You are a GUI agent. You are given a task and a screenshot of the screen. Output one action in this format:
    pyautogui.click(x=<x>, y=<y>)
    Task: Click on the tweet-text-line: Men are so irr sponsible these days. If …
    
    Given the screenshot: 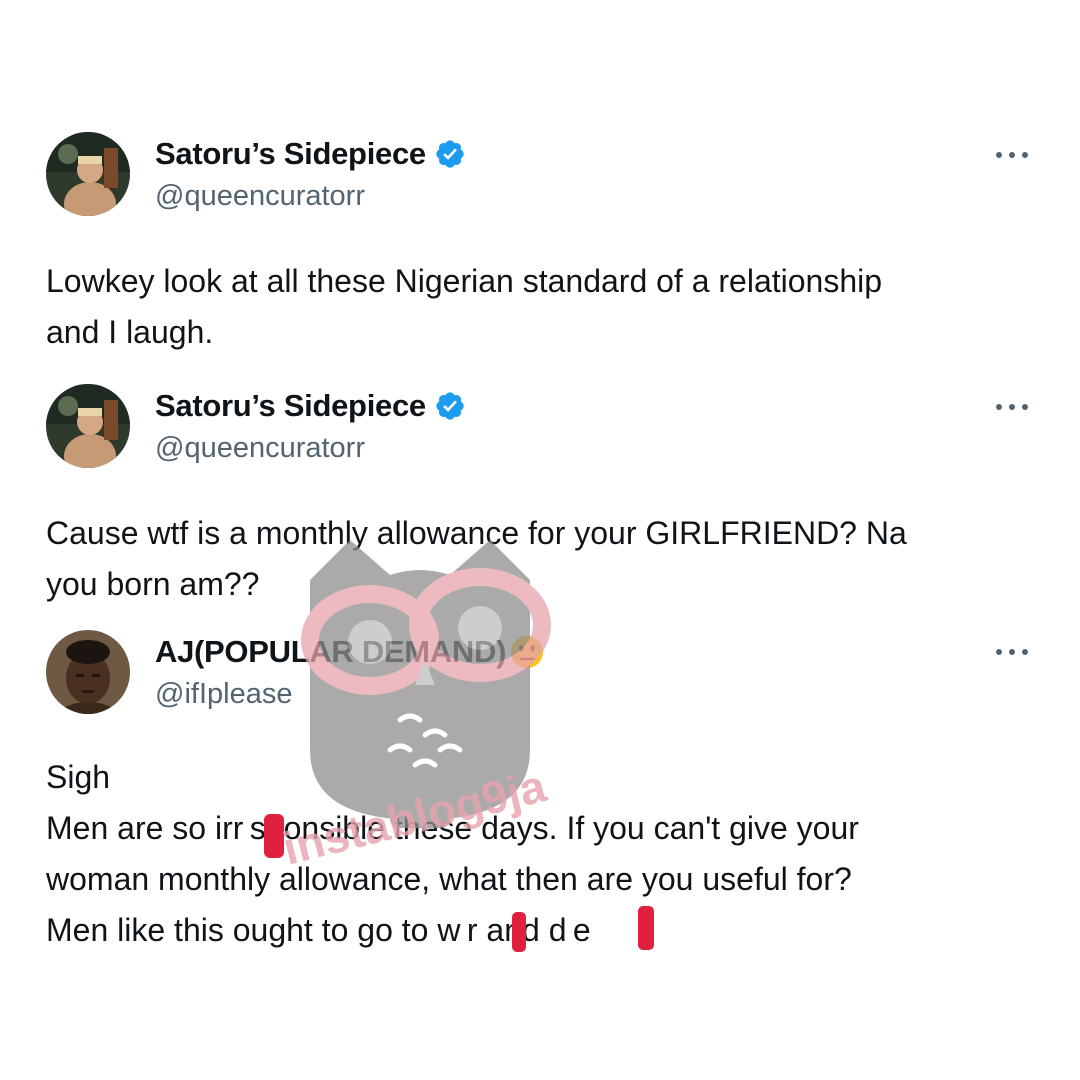 What is the action you would take?
    pyautogui.click(x=452, y=828)
    